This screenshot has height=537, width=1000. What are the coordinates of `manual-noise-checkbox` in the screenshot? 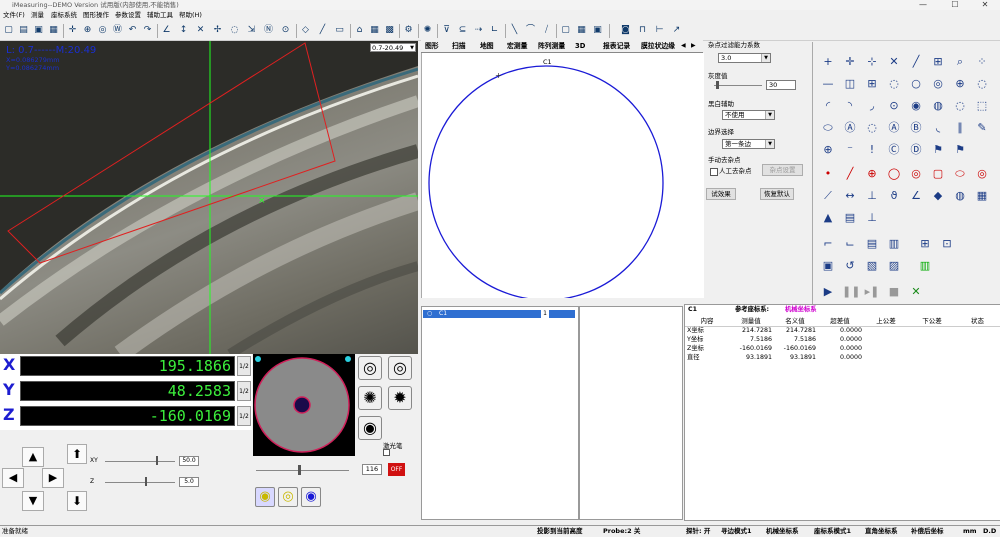 It's located at (714, 172).